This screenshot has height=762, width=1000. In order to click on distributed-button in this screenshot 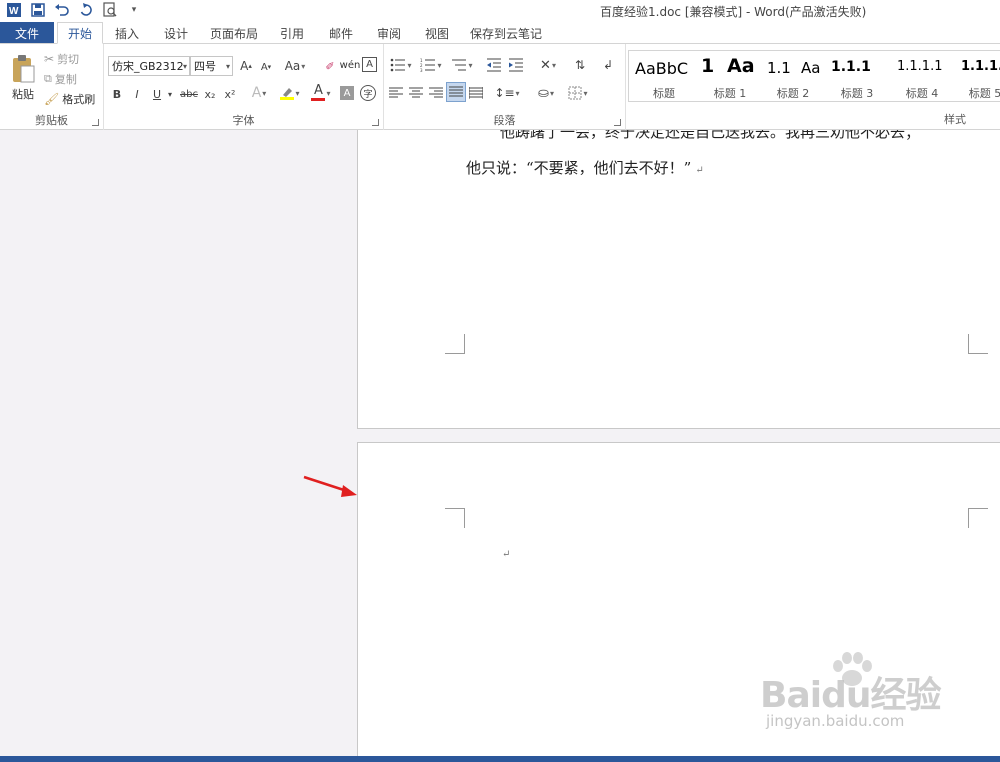, I will do `click(476, 93)`.